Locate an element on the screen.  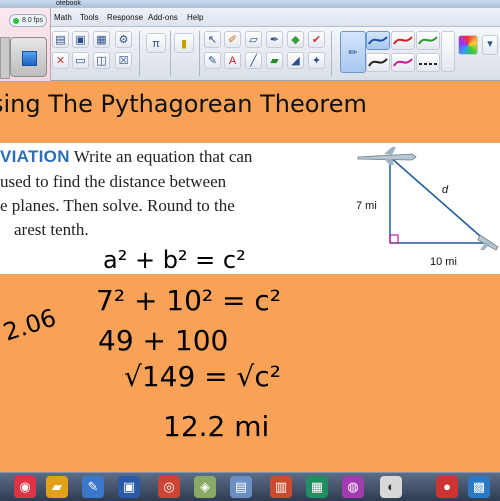
taskbar-app-10-icon: ◍ is located at coordinates (353, 487).